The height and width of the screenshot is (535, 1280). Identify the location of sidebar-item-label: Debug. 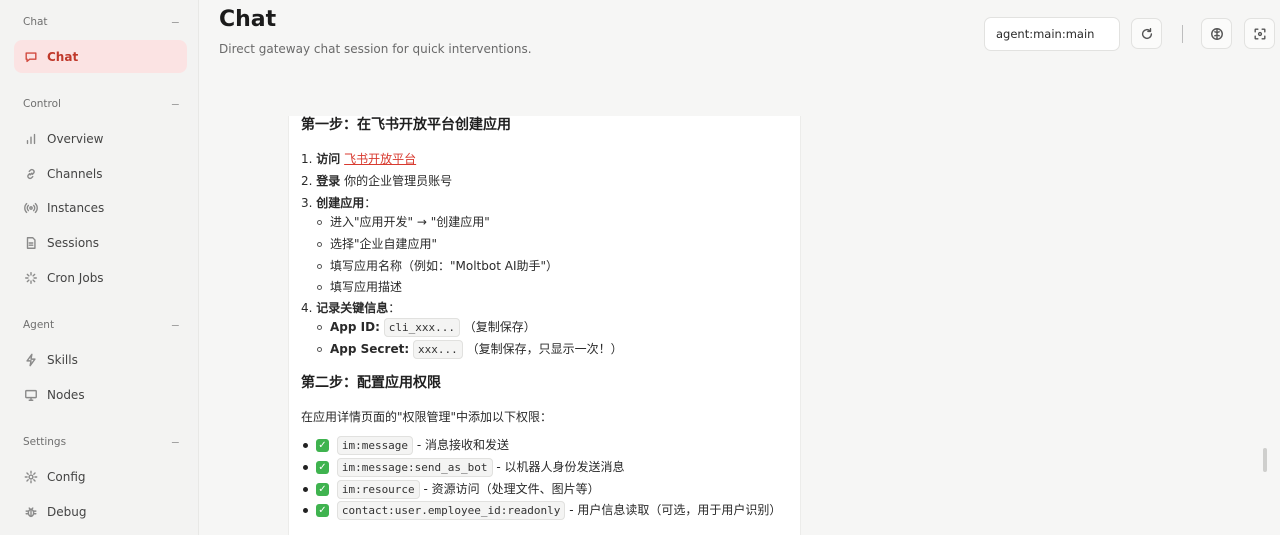
(67, 511).